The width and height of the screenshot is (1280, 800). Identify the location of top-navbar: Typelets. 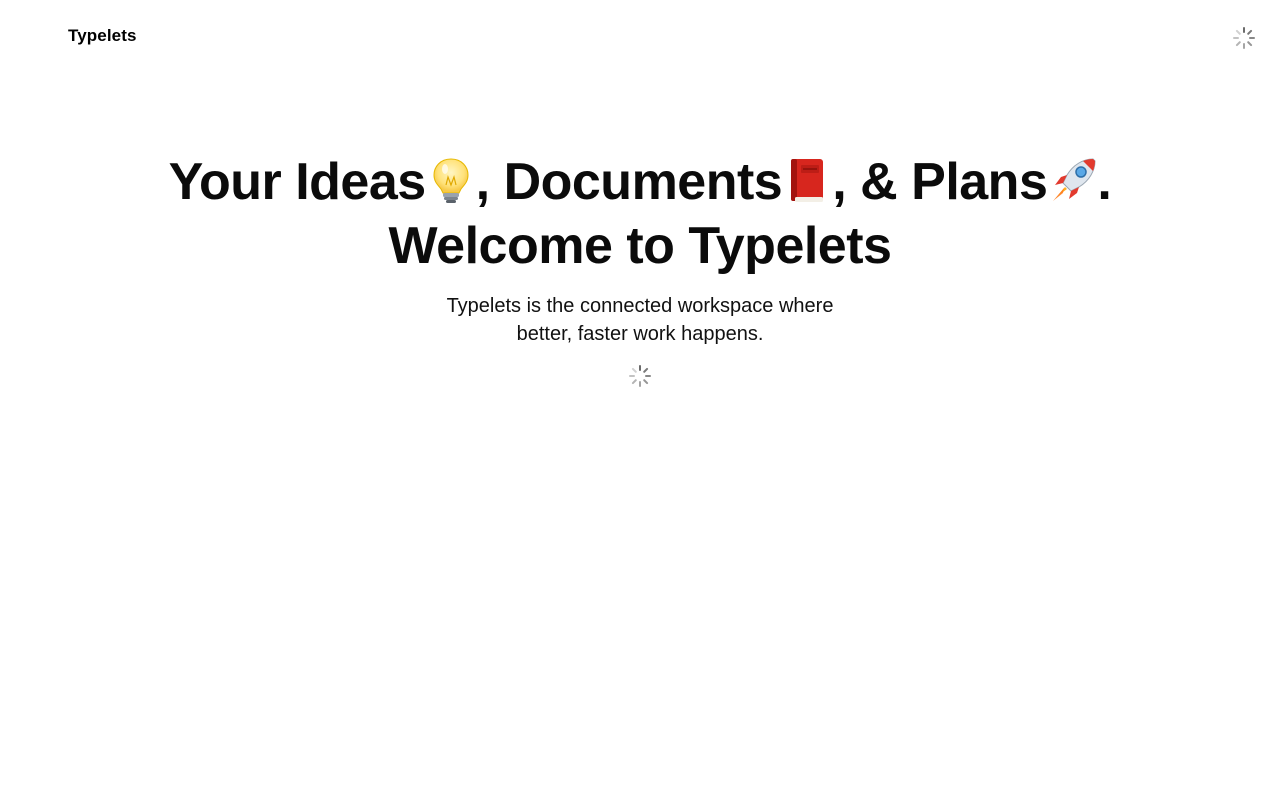
(640, 38).